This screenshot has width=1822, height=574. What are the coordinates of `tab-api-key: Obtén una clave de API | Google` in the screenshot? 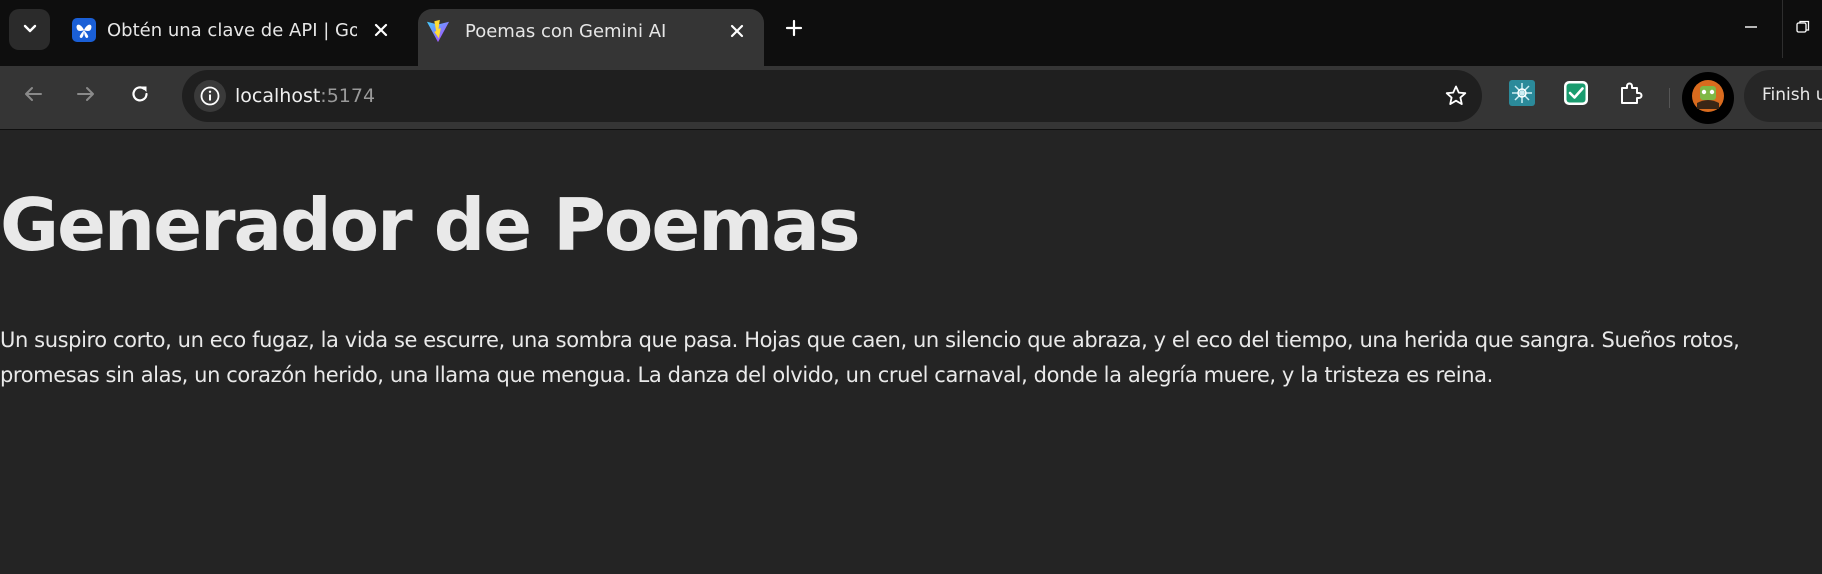 It's located at (235, 30).